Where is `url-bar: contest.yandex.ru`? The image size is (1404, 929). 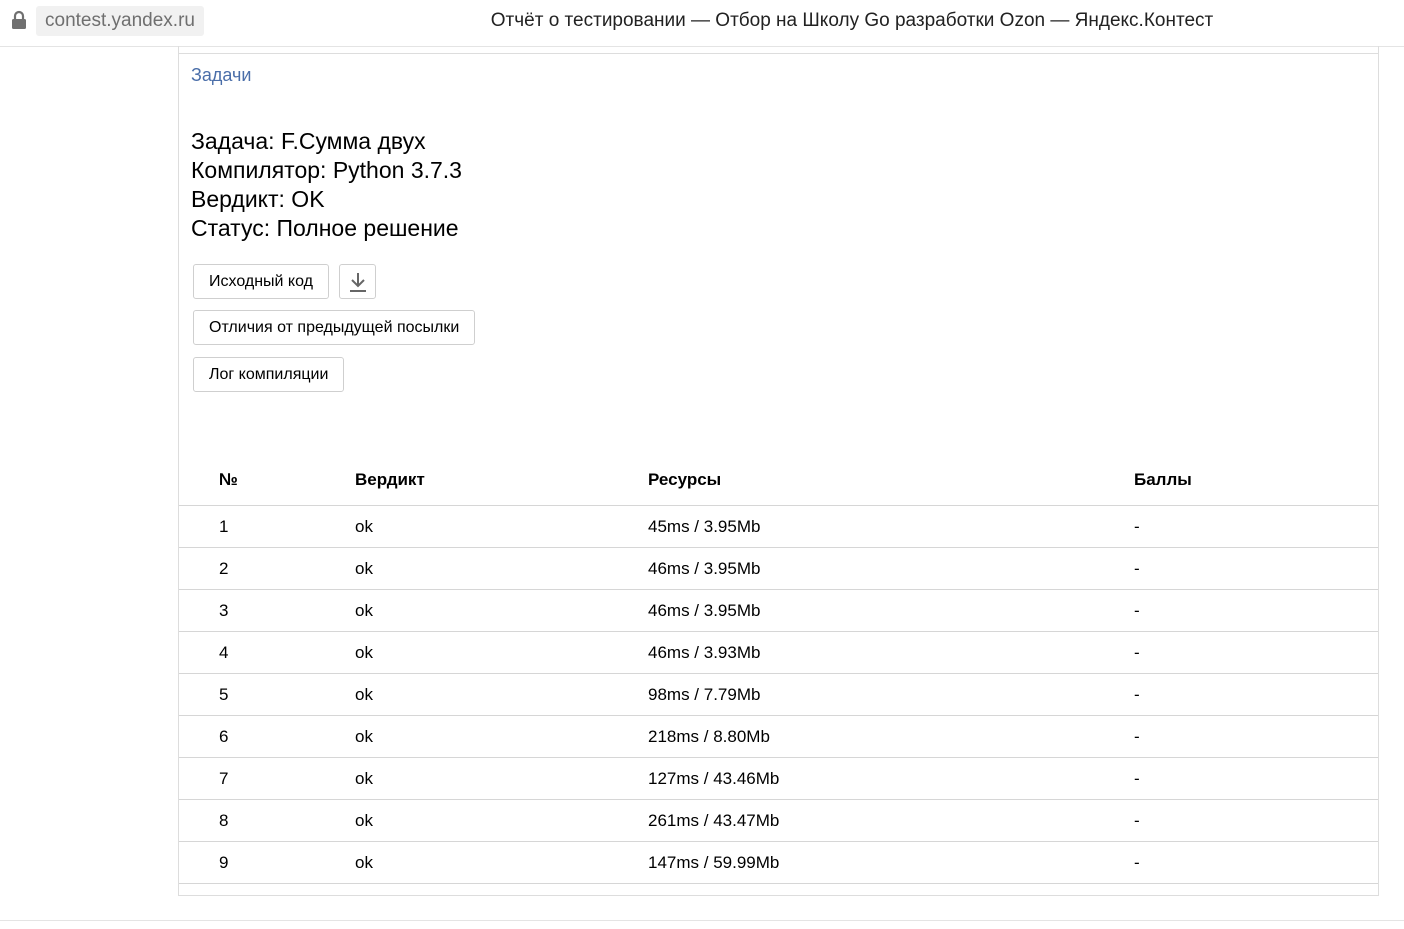
url-bar: contest.yandex.ru is located at coordinates (120, 21).